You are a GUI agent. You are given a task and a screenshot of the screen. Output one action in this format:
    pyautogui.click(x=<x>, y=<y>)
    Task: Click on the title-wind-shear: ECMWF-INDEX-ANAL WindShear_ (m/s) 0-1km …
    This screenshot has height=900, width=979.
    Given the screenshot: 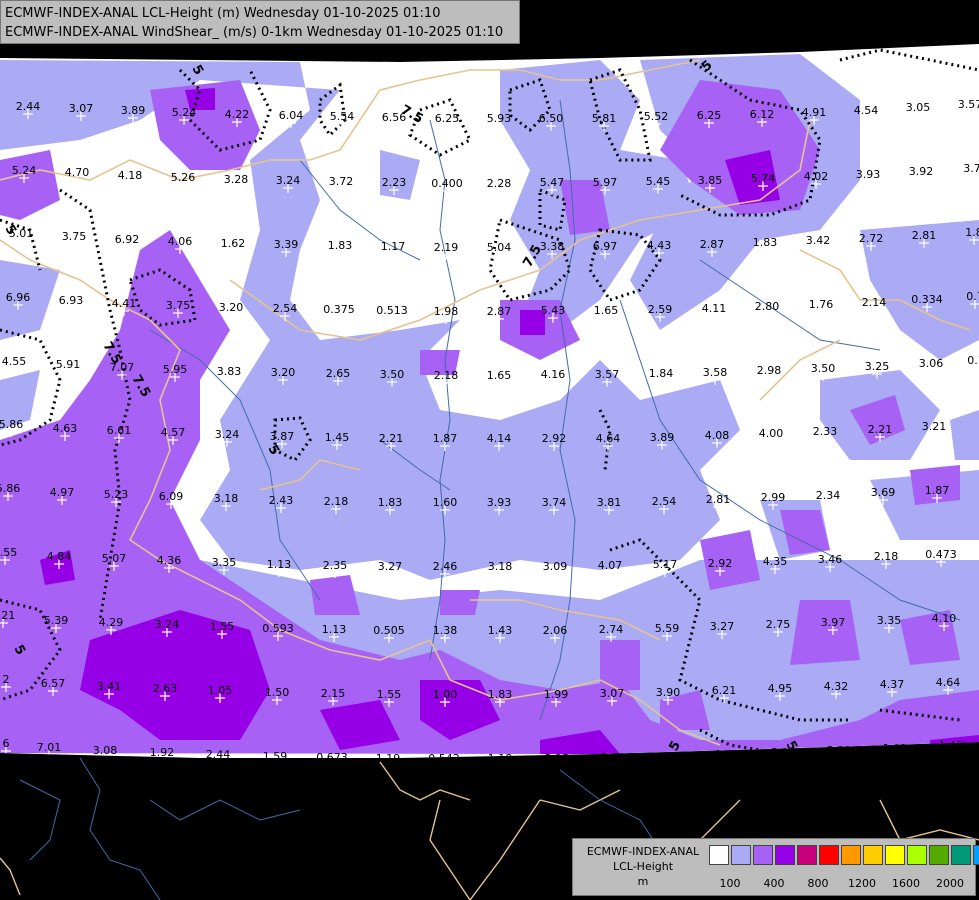 What is the action you would take?
    pyautogui.click(x=254, y=32)
    